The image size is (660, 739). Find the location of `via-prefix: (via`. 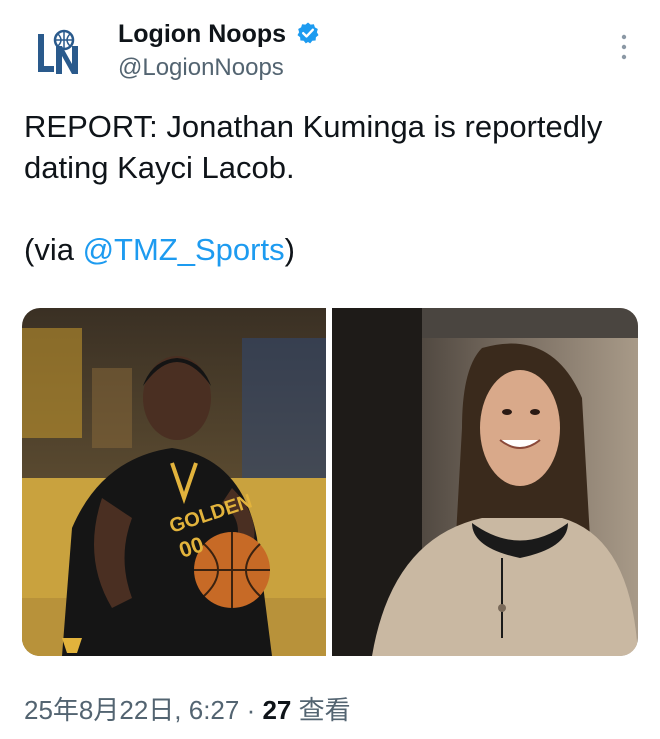

via-prefix: (via is located at coordinates (53, 249).